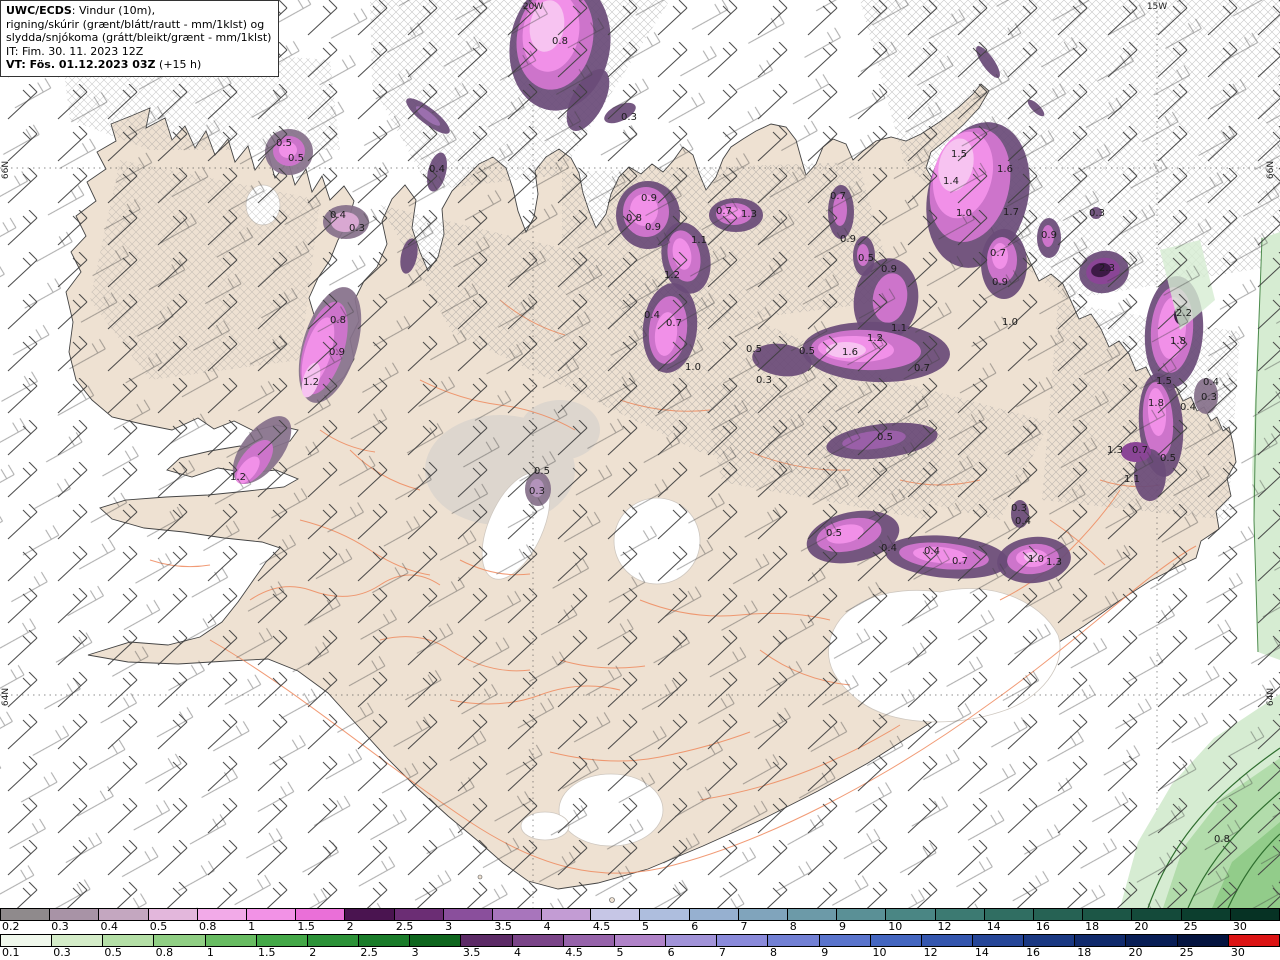 Image resolution: width=1280 pixels, height=960 pixels. Describe the element at coordinates (533, 7) in the screenshot. I see `graticule-label: 20W` at that location.